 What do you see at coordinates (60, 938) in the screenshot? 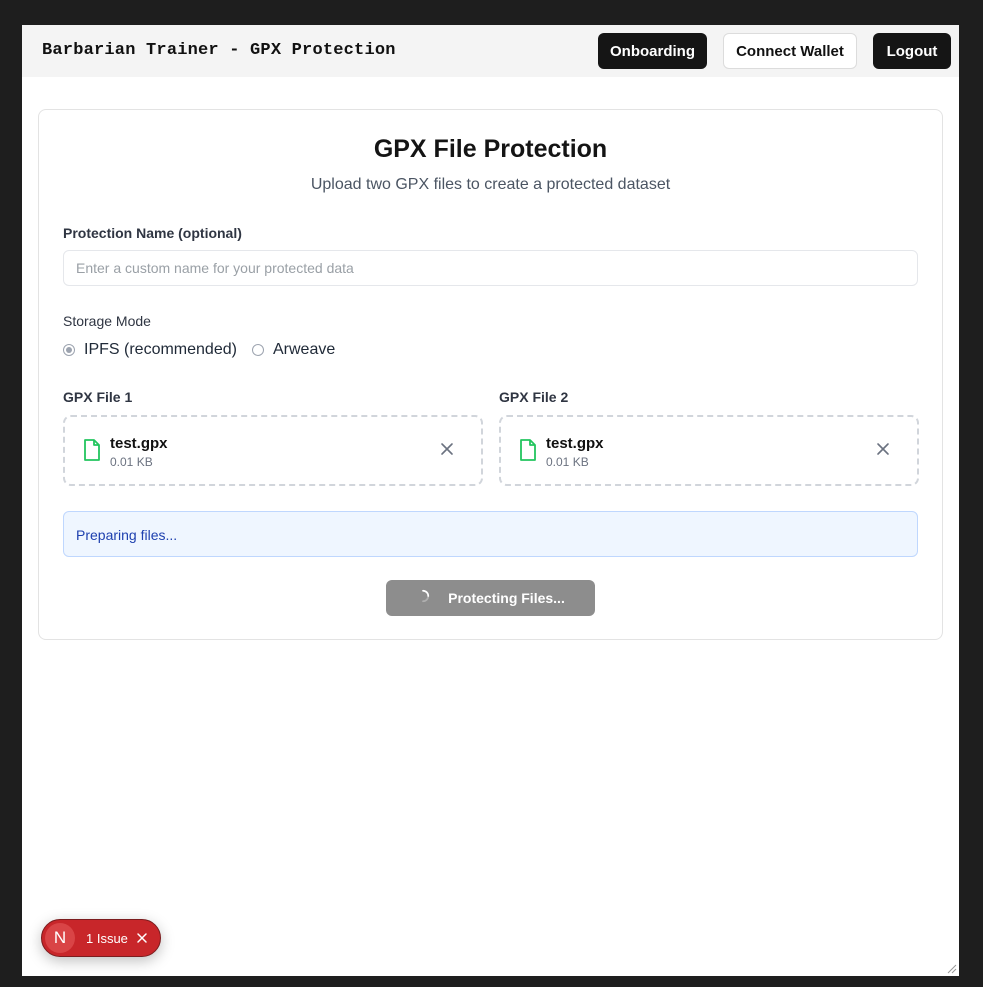
I see `nextjs-logo-icon: N` at bounding box center [60, 938].